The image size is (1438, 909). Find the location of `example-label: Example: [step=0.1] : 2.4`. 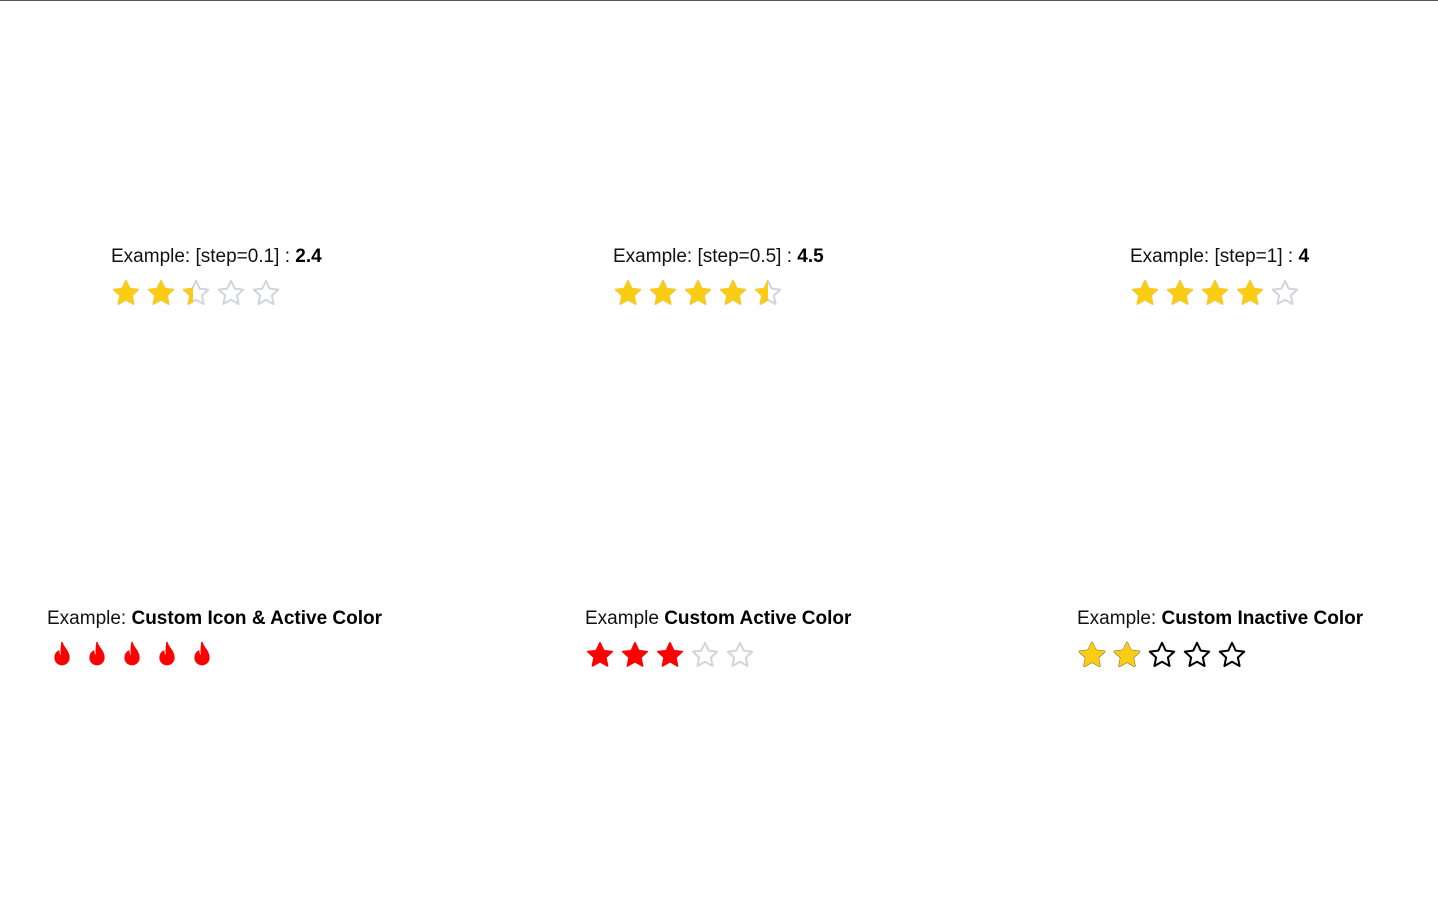

example-label: Example: [step=0.1] : 2.4 is located at coordinates (216, 257).